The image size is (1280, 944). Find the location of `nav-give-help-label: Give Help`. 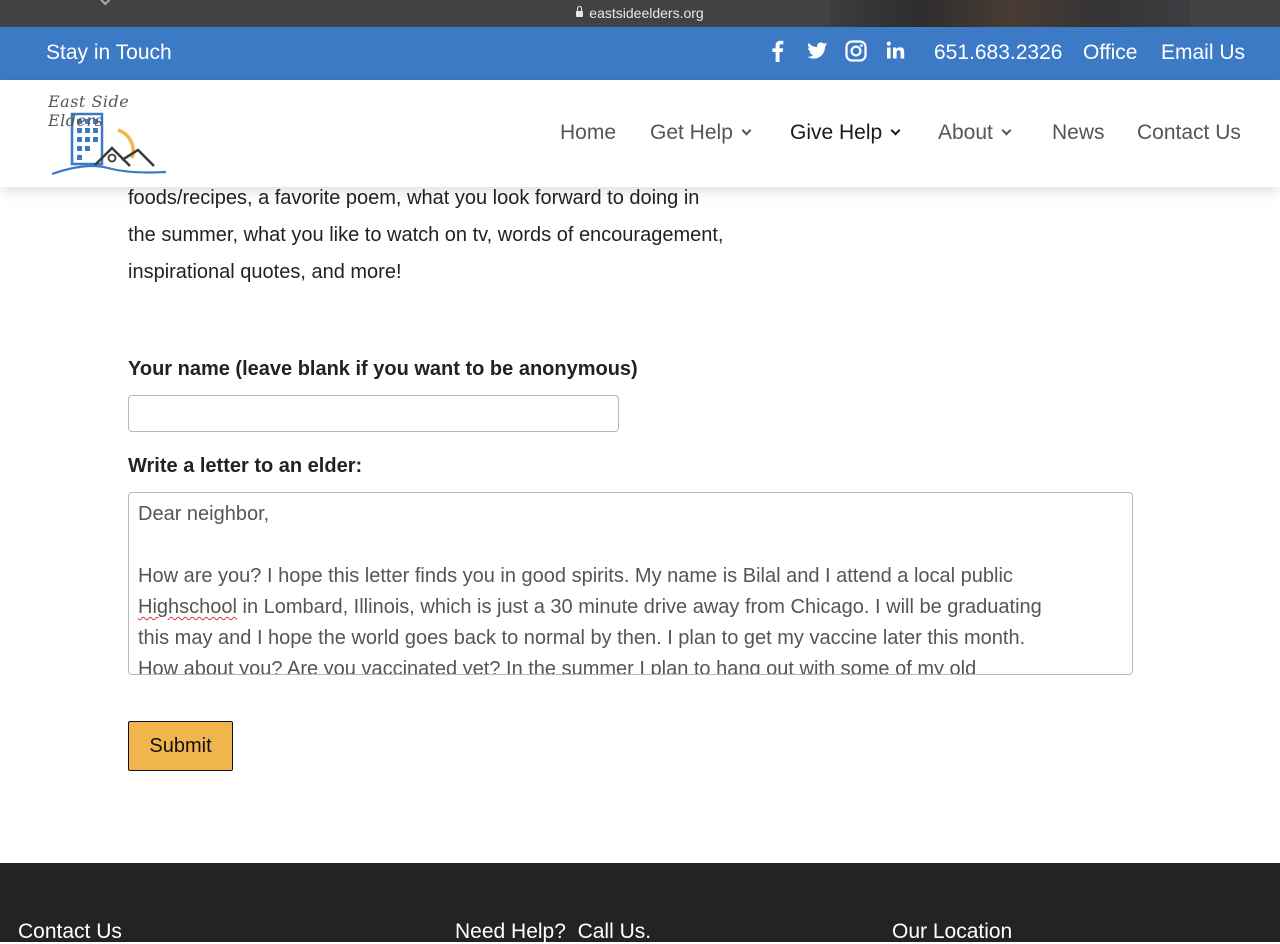

nav-give-help-label: Give Help is located at coordinates (836, 132).